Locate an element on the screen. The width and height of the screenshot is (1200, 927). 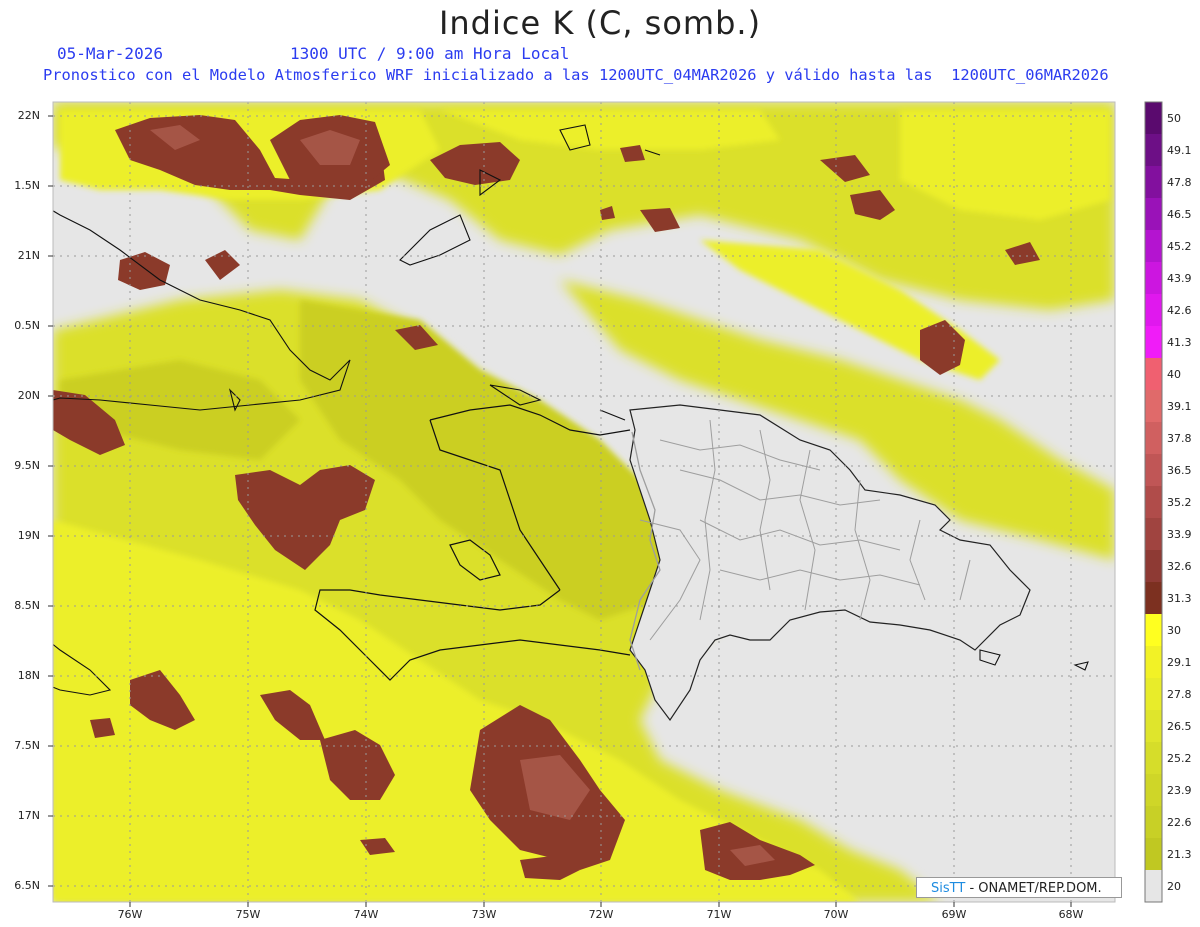
colorbar-label: 46.5 is located at coordinates (1179, 214).